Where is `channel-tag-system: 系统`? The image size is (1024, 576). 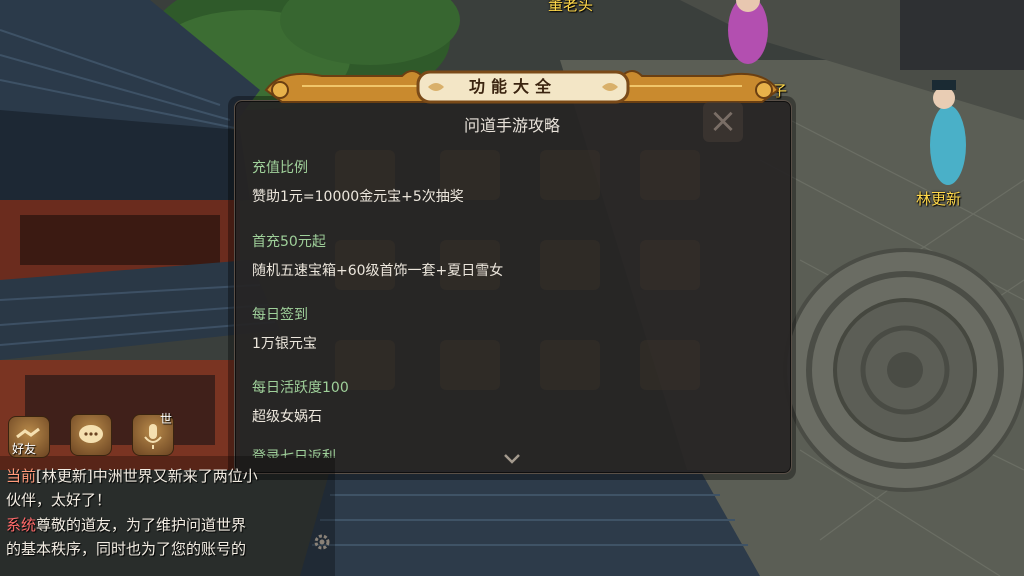 channel-tag-system: 系统 is located at coordinates (21, 525).